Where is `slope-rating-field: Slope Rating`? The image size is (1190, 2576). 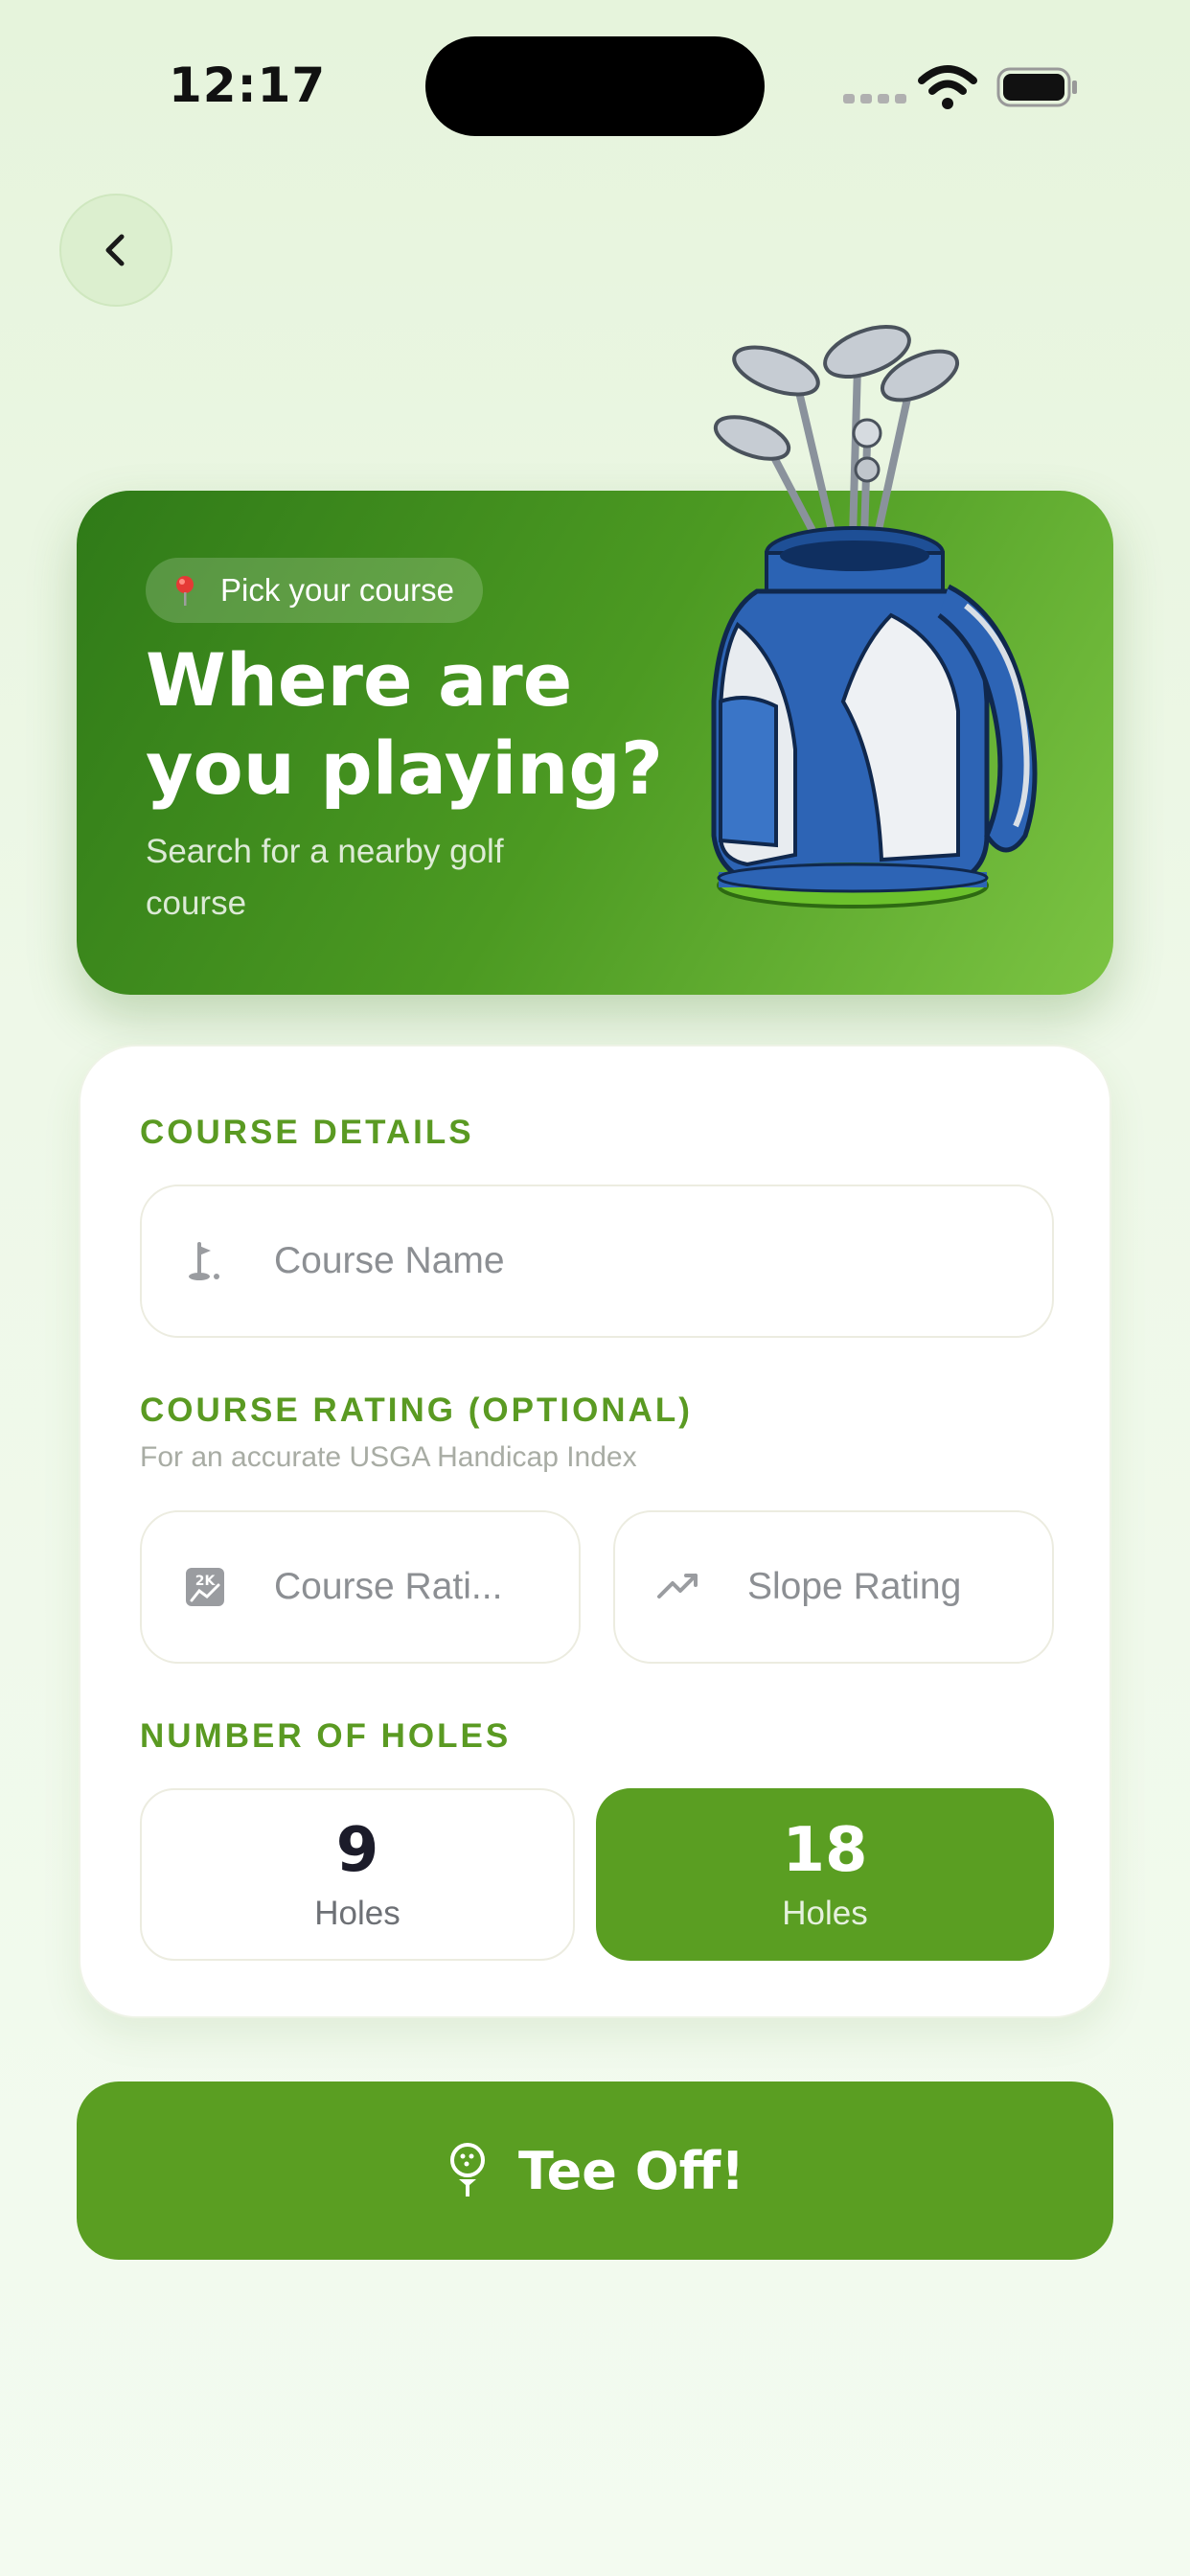
slope-rating-field: Slope Rating is located at coordinates (834, 1587).